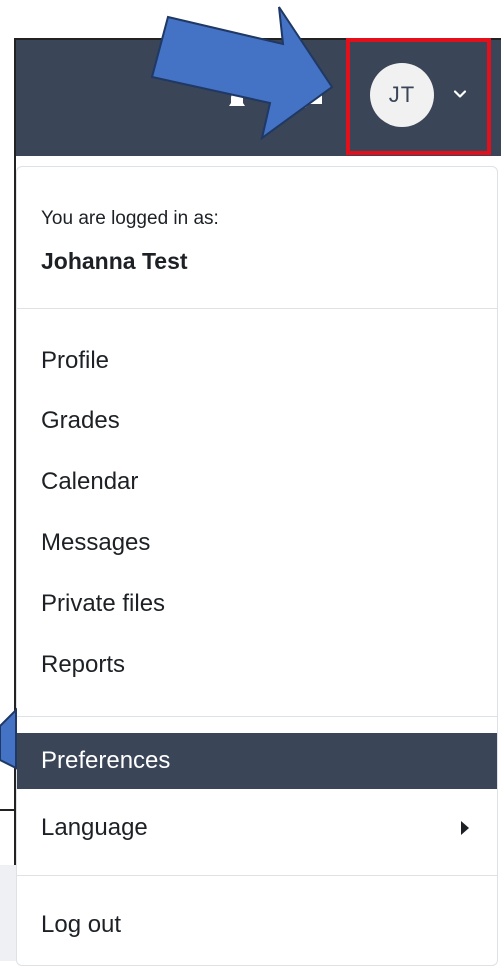  Describe the element at coordinates (257, 665) in the screenshot. I see `menu-item-reports: Reports` at that location.